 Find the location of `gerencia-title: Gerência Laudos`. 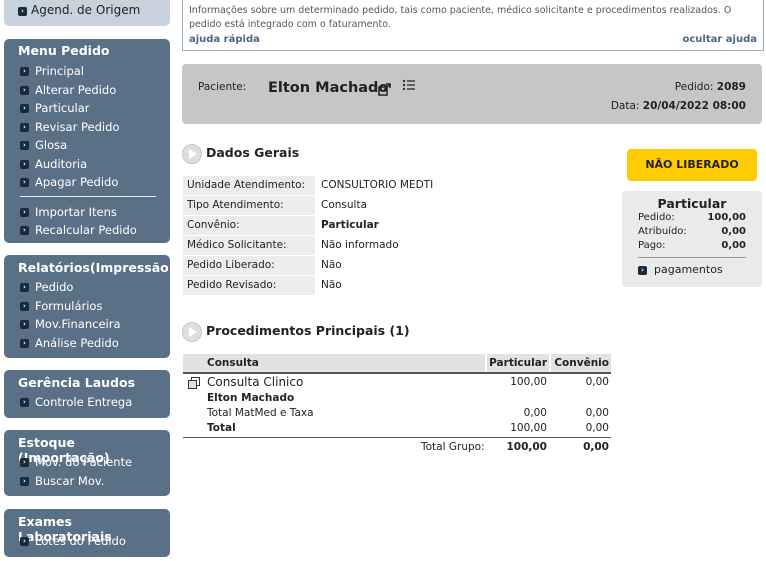

gerencia-title: Gerência Laudos is located at coordinates (77, 382).